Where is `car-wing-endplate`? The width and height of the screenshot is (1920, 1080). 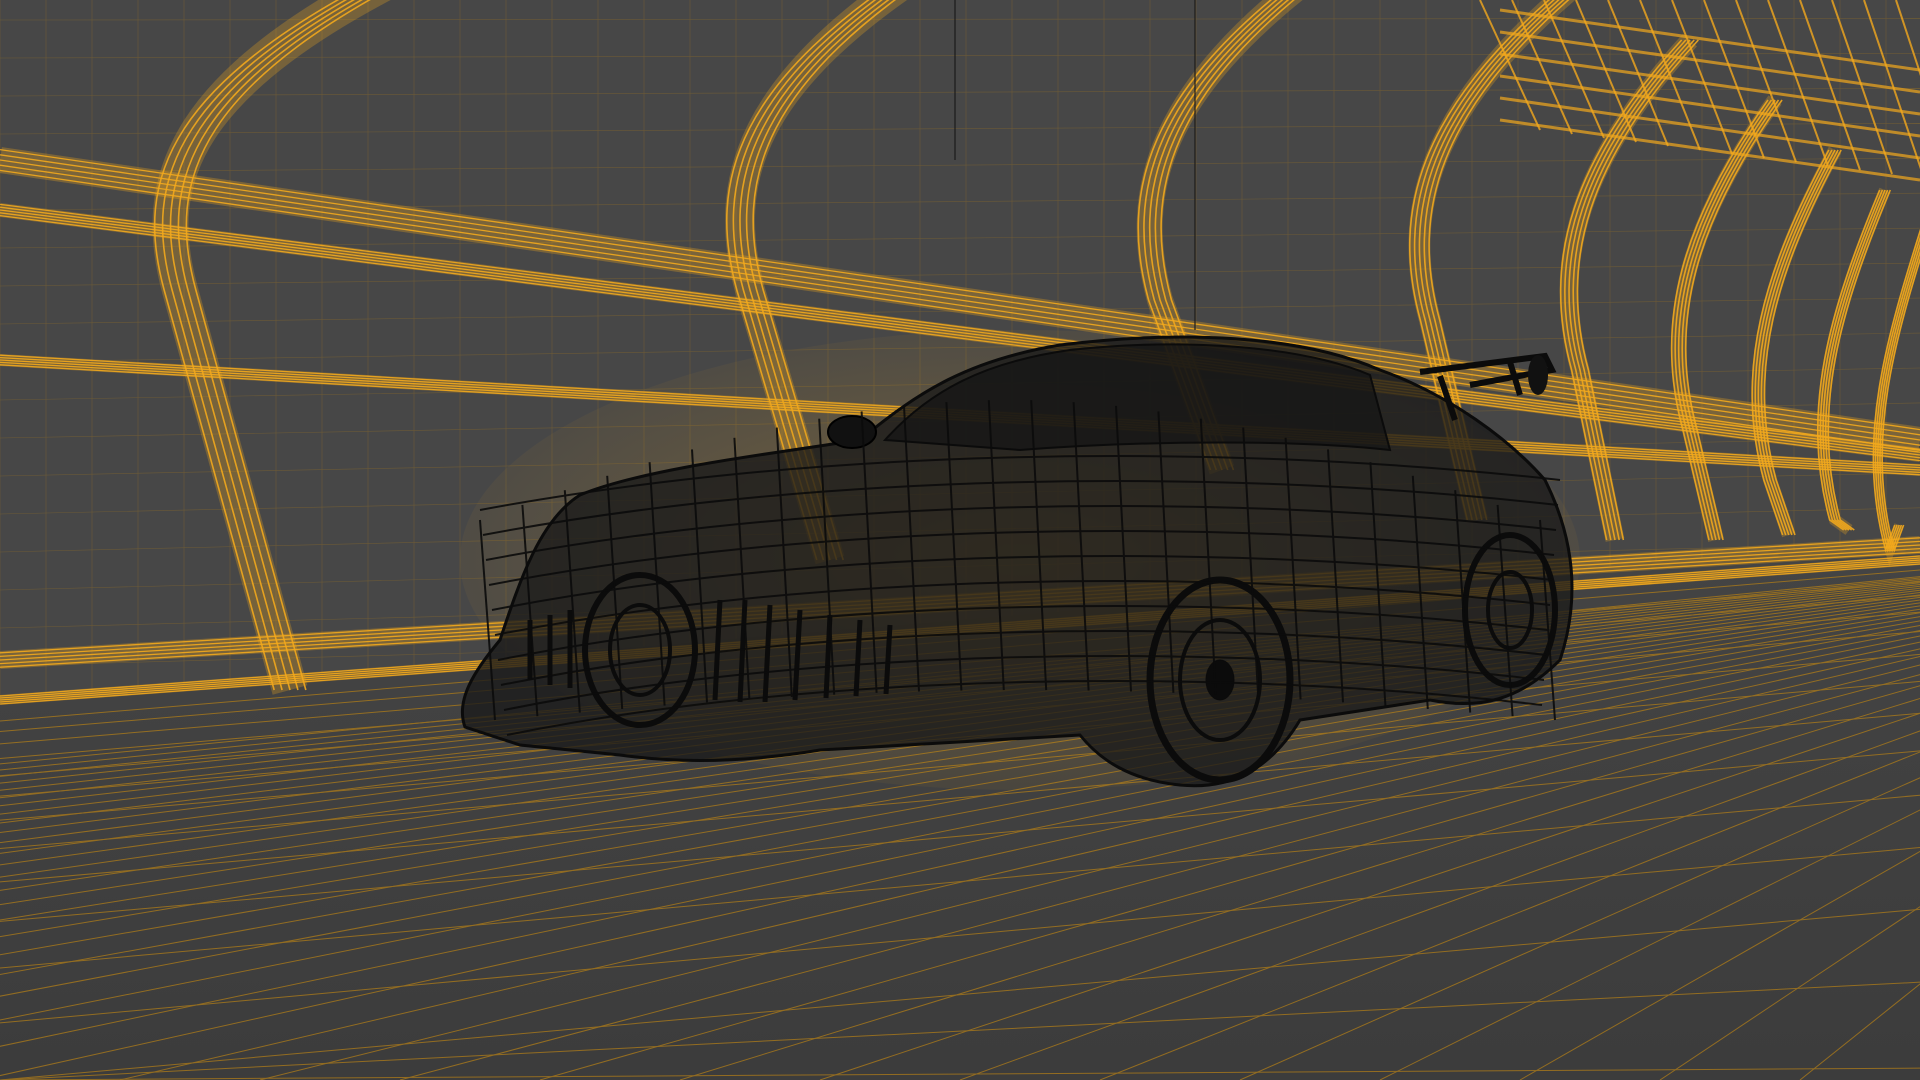 car-wing-endplate is located at coordinates (1538, 375).